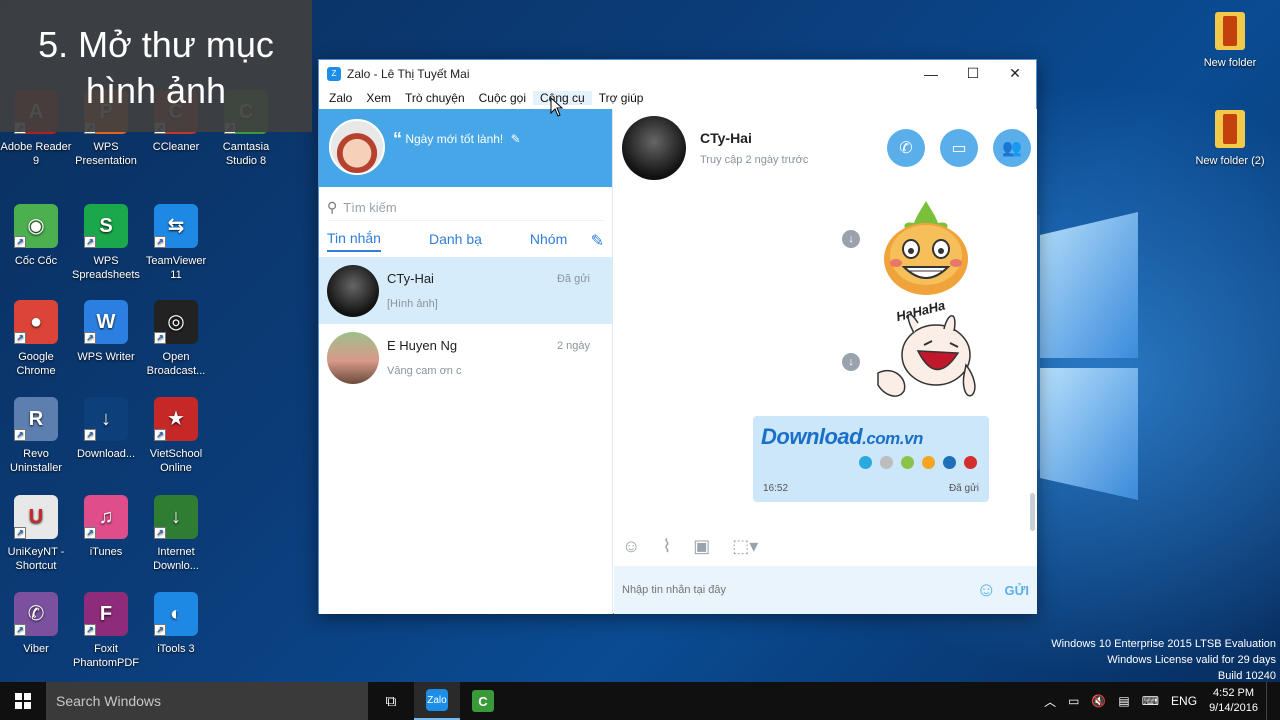 This screenshot has height=720, width=1280. What do you see at coordinates (36, 614) in the screenshot?
I see `viber-icon: ✆ ↗` at bounding box center [36, 614].